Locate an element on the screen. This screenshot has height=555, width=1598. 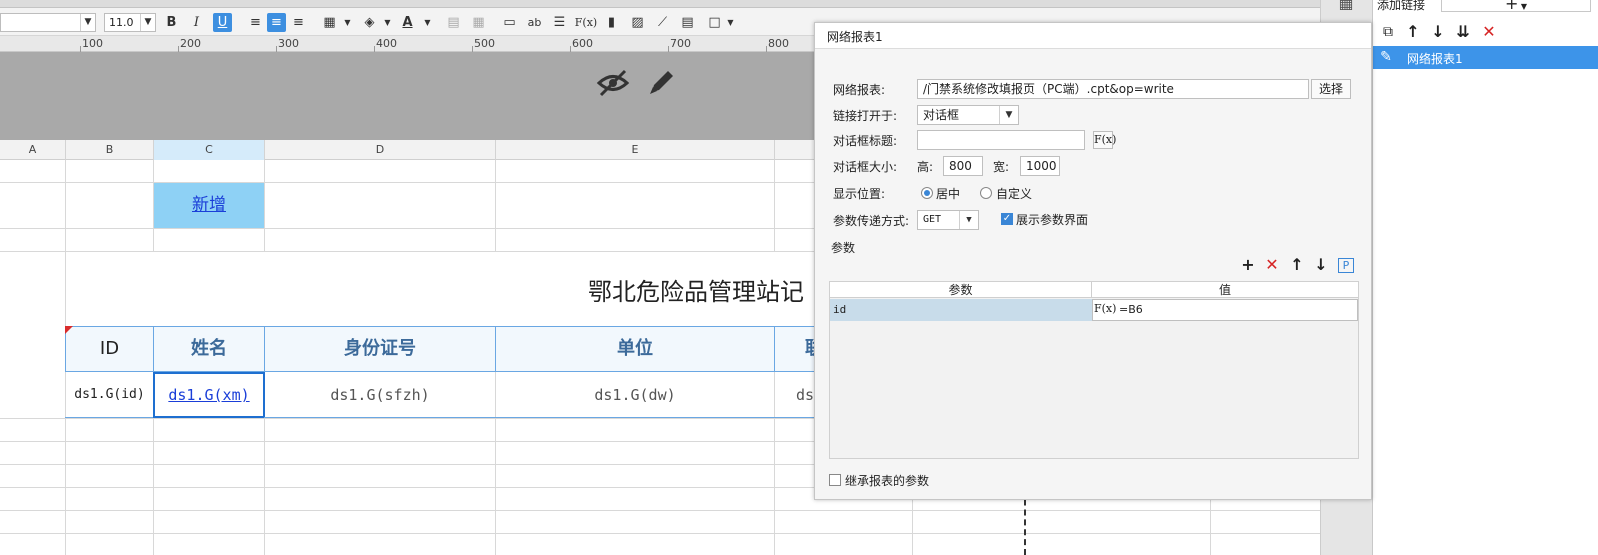
link-item-label: 网络报表1 is located at coordinates (1435, 59).